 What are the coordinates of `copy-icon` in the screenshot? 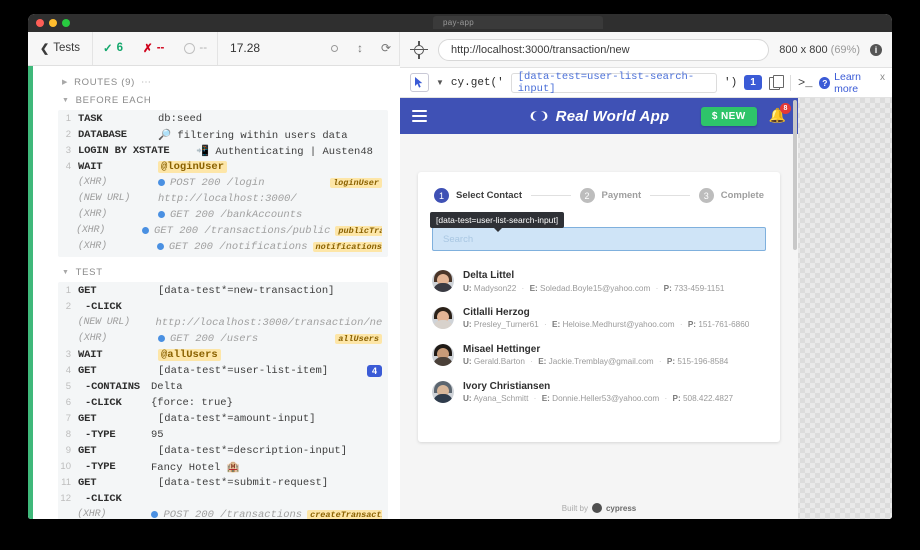 It's located at (776, 82).